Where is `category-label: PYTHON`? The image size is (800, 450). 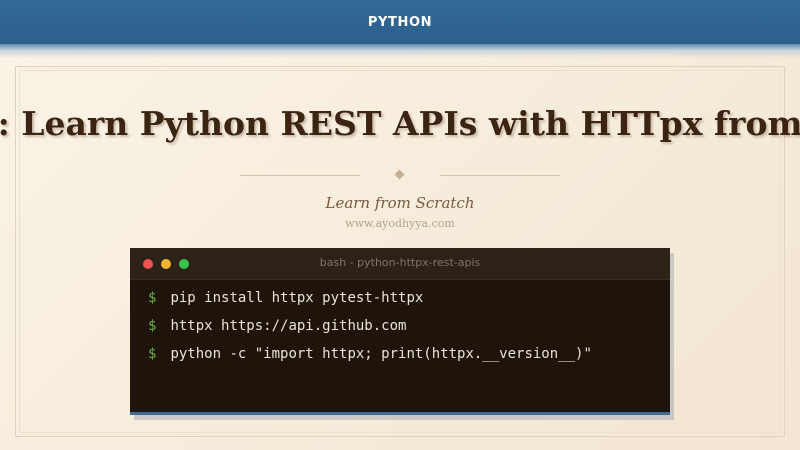
category-label: PYTHON is located at coordinates (400, 22).